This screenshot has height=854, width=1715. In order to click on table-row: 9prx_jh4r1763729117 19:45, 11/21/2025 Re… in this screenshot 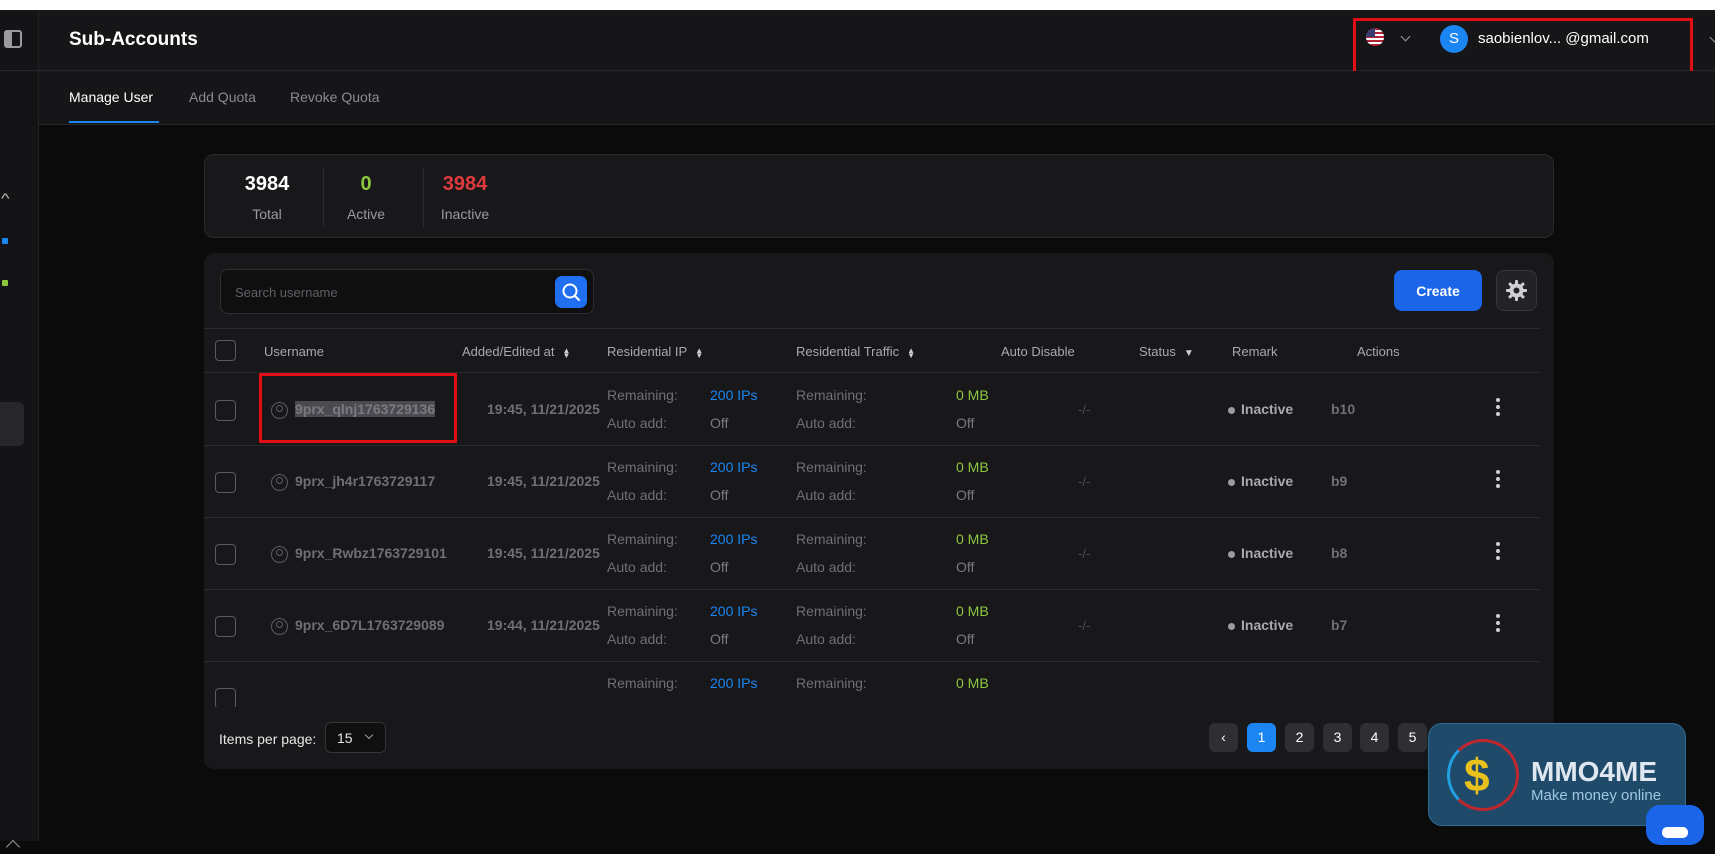, I will do `click(872, 482)`.